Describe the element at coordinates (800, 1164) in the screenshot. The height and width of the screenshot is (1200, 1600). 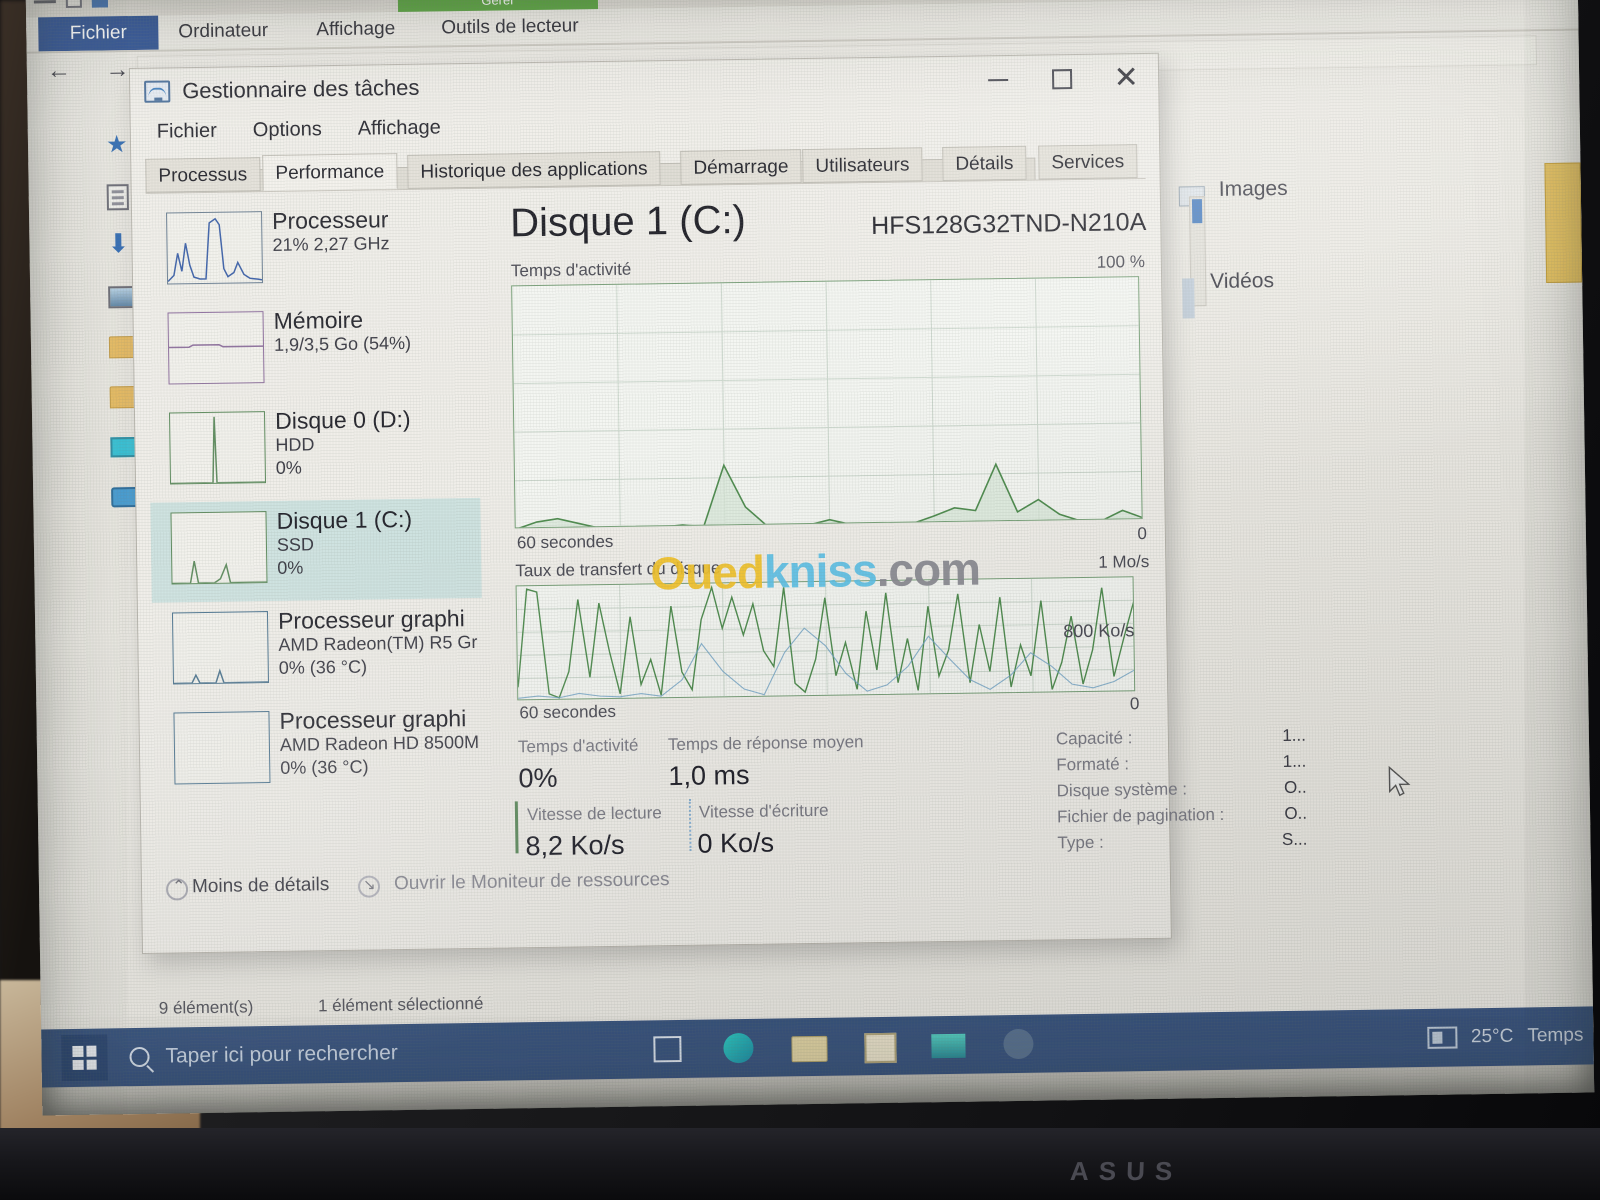
I see `laptop-base` at that location.